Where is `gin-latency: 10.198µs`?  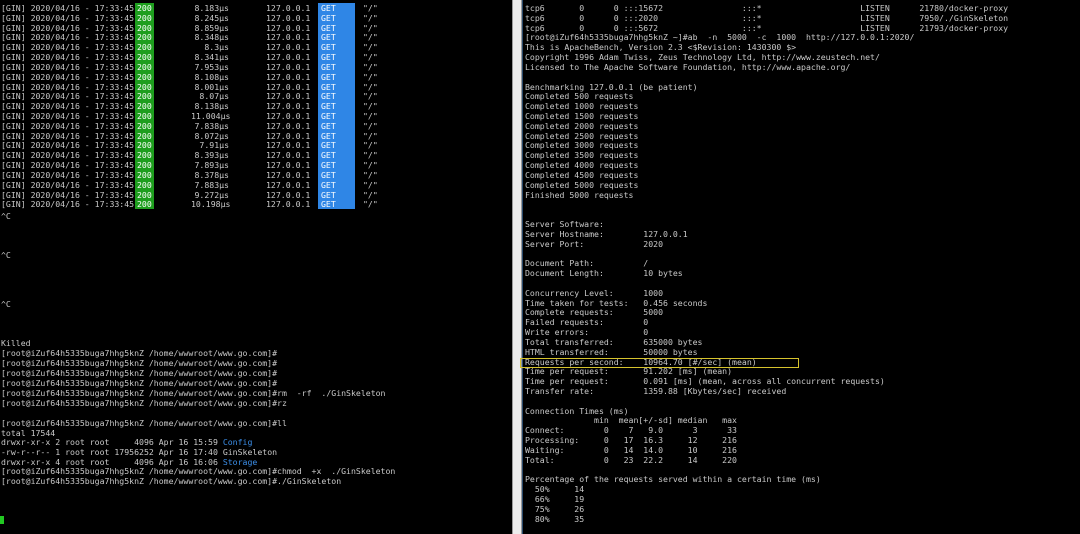
gin-latency: 10.198µs is located at coordinates (211, 204).